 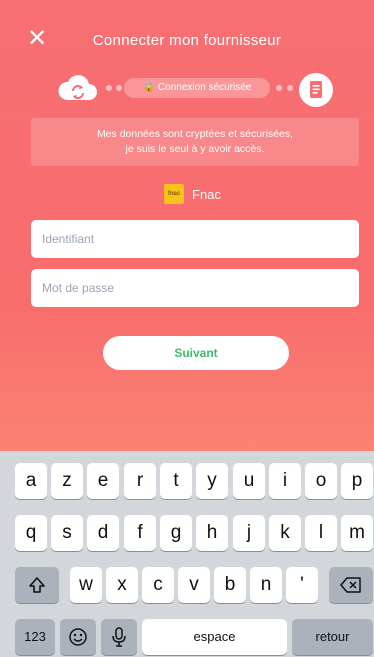 What do you see at coordinates (103, 533) in the screenshot?
I see `key: d` at bounding box center [103, 533].